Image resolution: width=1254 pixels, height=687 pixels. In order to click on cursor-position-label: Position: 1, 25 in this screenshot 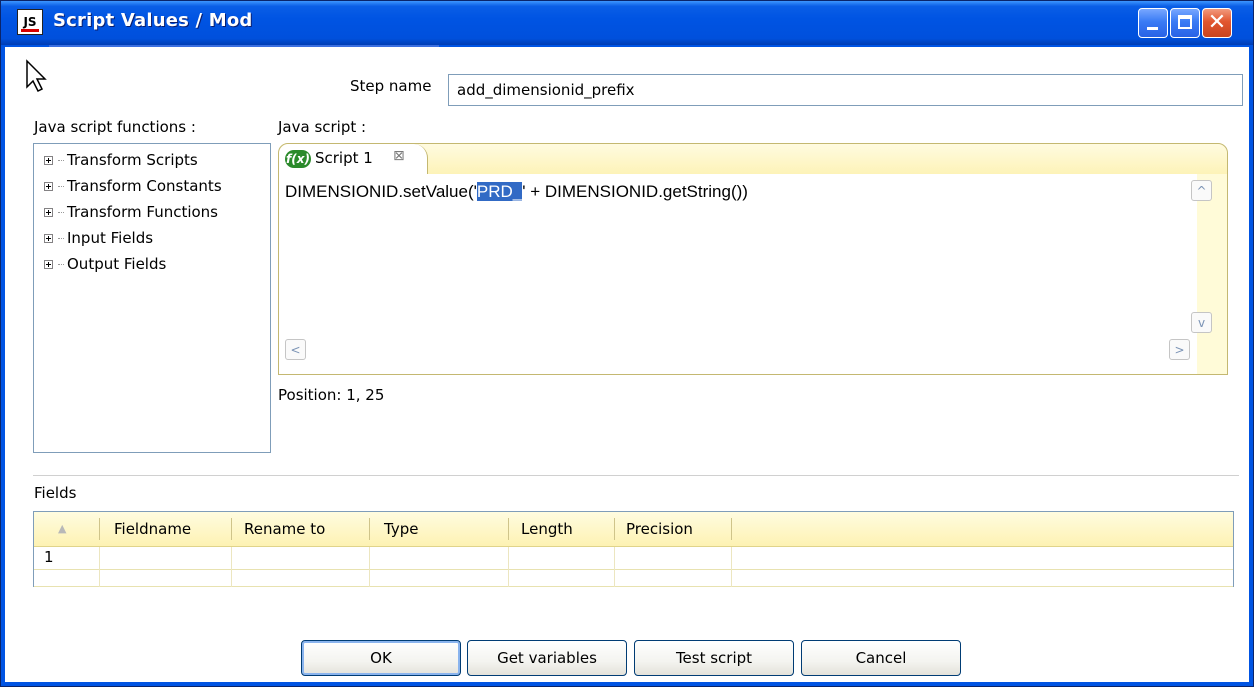, I will do `click(331, 395)`.